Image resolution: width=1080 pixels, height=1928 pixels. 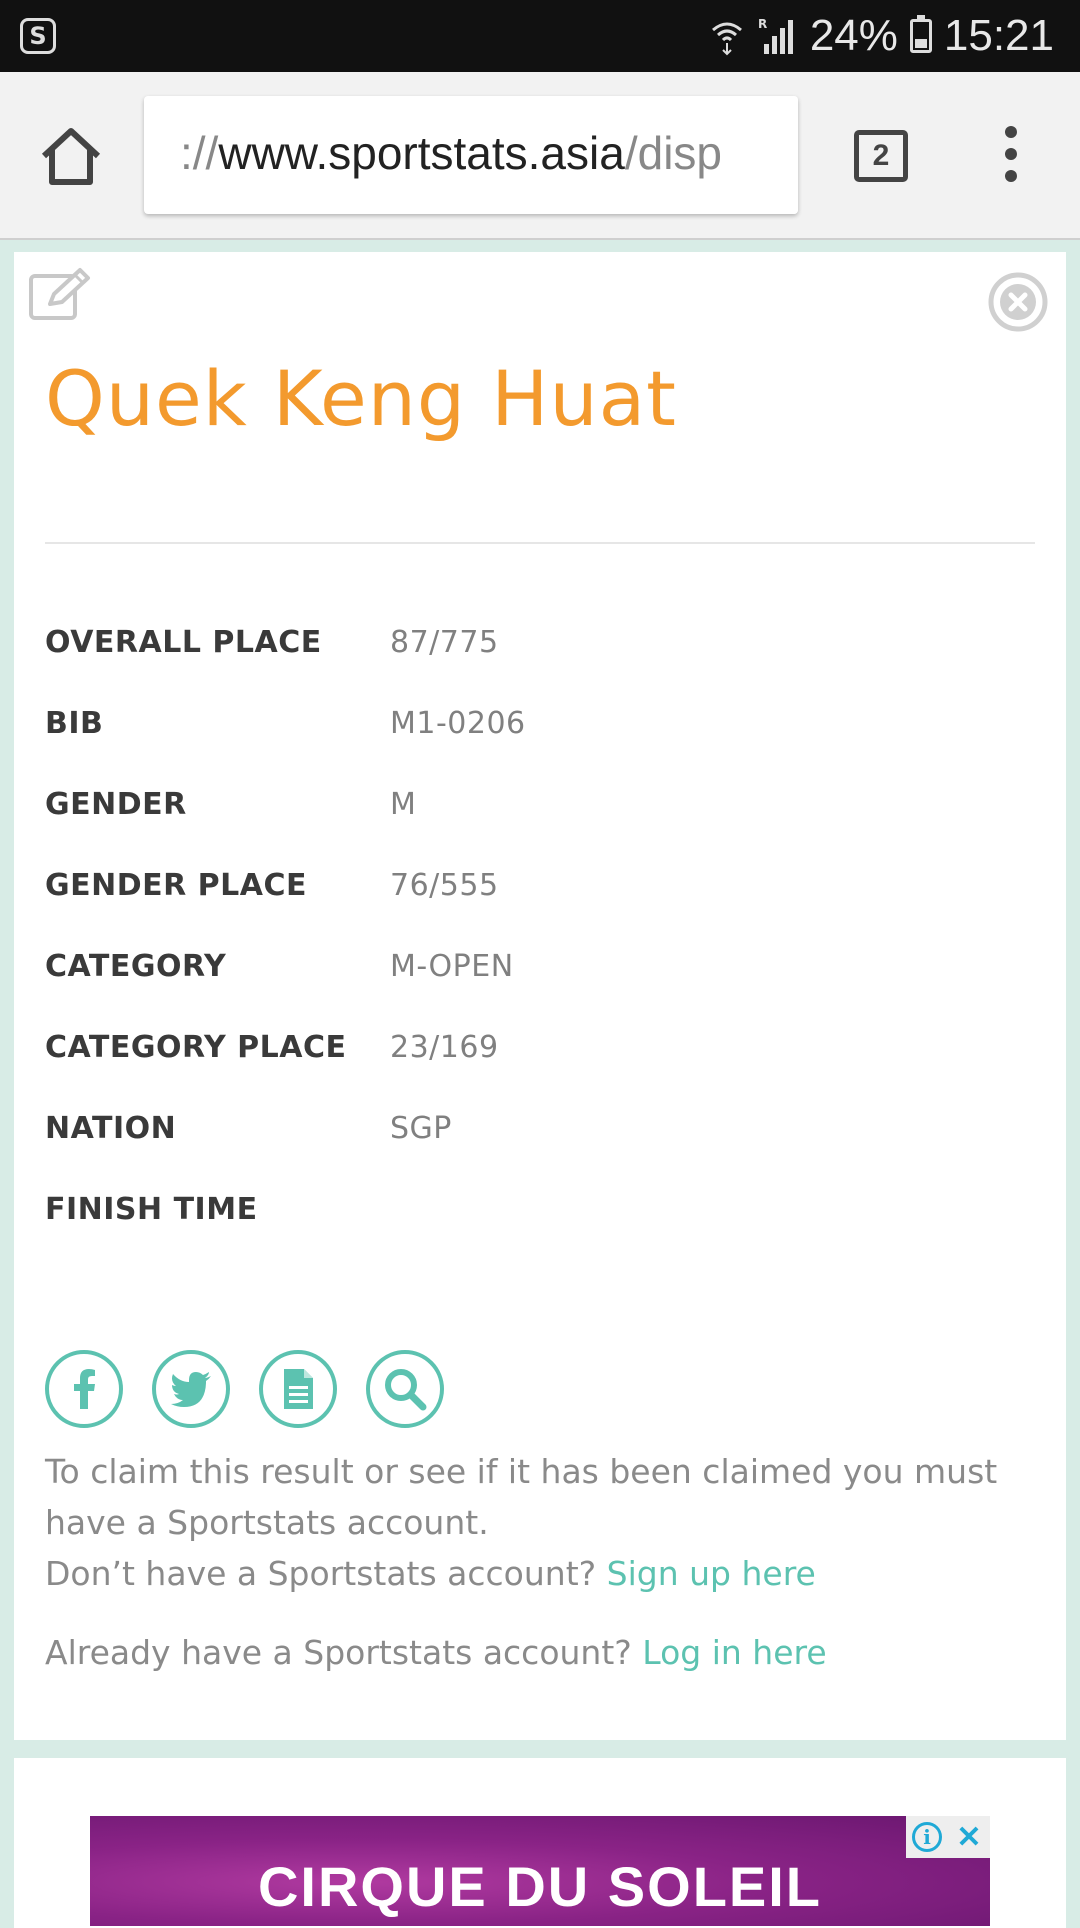 I want to click on home-icon, so click(x=71, y=156).